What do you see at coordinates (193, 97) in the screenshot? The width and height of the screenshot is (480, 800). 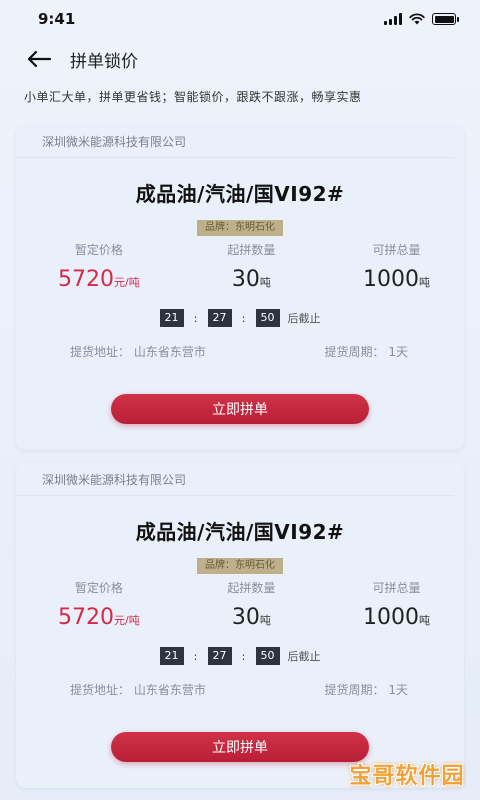 I see `slogan-text: 小单汇大单，拼单更省钱；智能锁价，跟跌不跟涨，畅享实惠` at bounding box center [193, 97].